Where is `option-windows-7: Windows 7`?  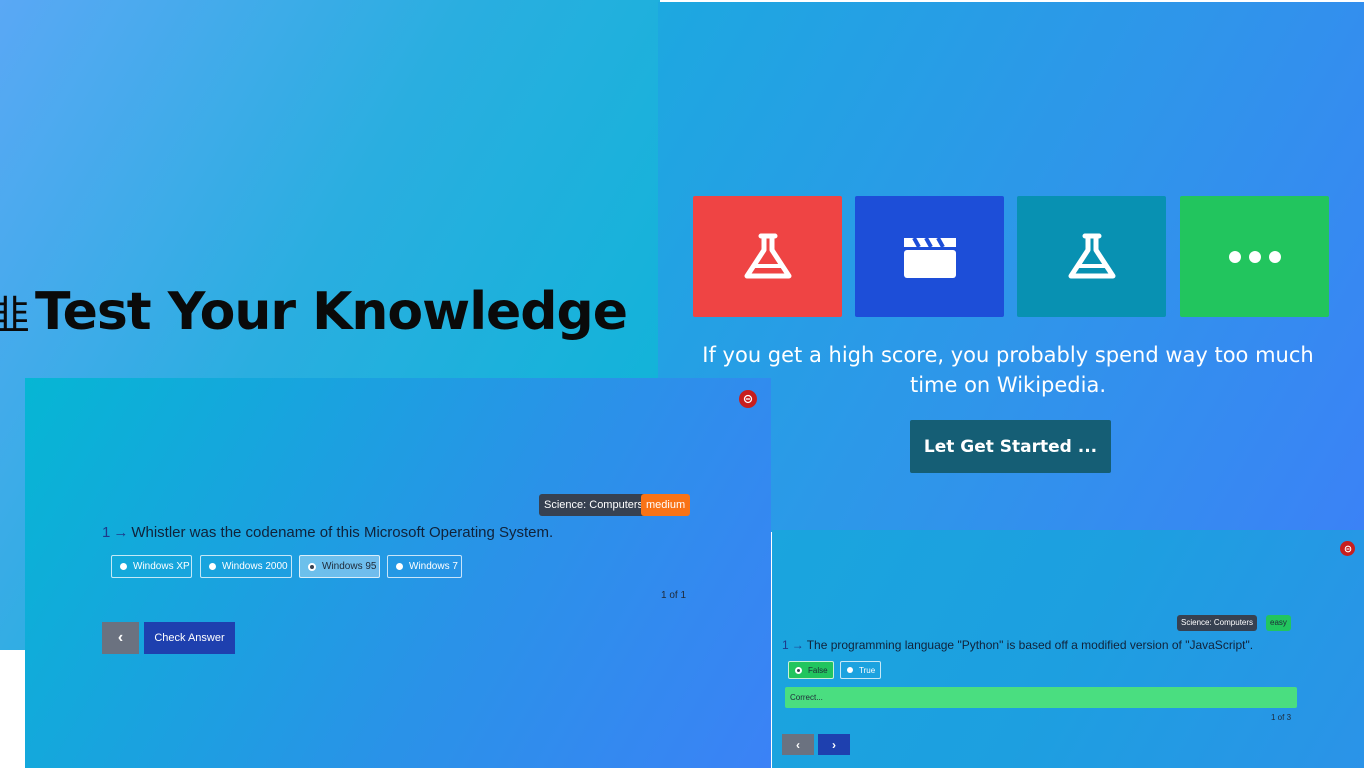 option-windows-7: Windows 7 is located at coordinates (424, 566).